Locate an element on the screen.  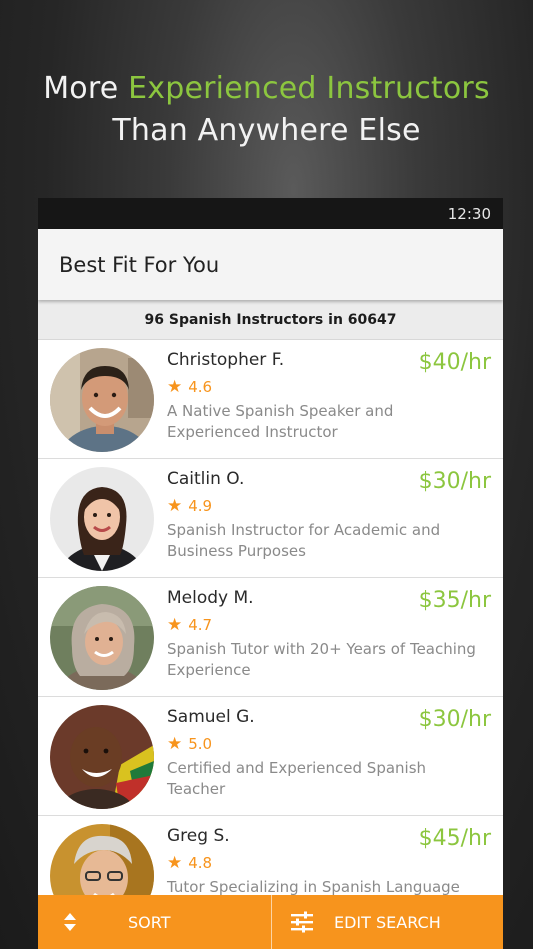
edit-search-label: EDIT SEARCH is located at coordinates (387, 922).